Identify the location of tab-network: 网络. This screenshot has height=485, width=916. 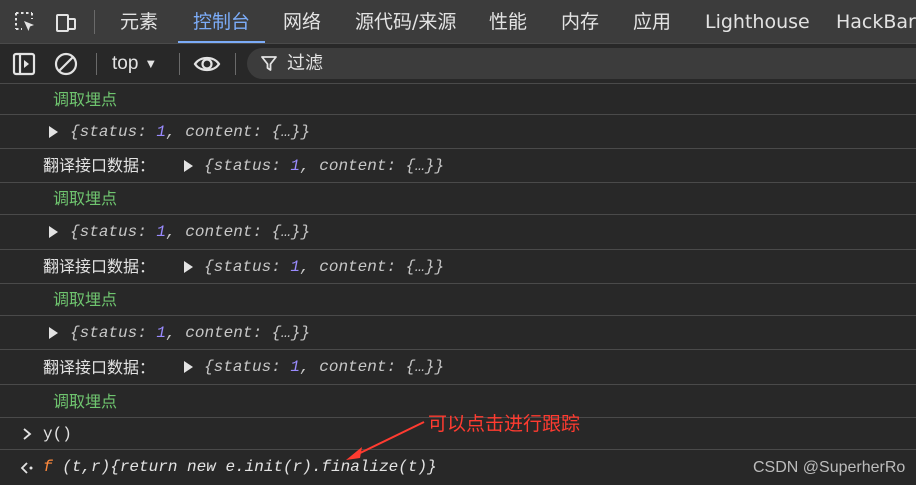
(302, 21).